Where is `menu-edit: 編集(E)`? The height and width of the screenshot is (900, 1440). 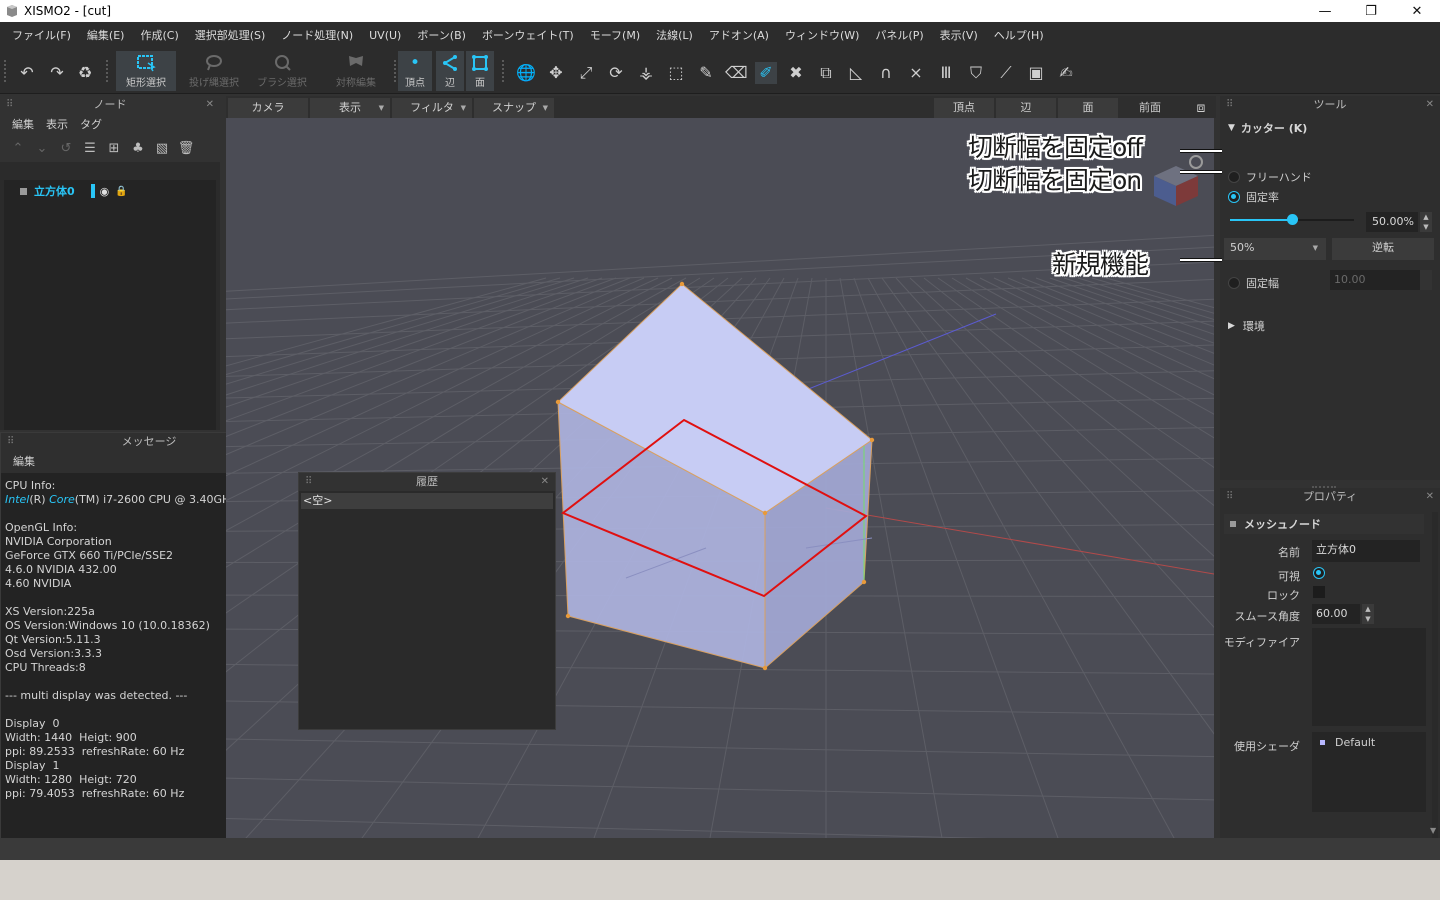 menu-edit: 編集(E) is located at coordinates (106, 35).